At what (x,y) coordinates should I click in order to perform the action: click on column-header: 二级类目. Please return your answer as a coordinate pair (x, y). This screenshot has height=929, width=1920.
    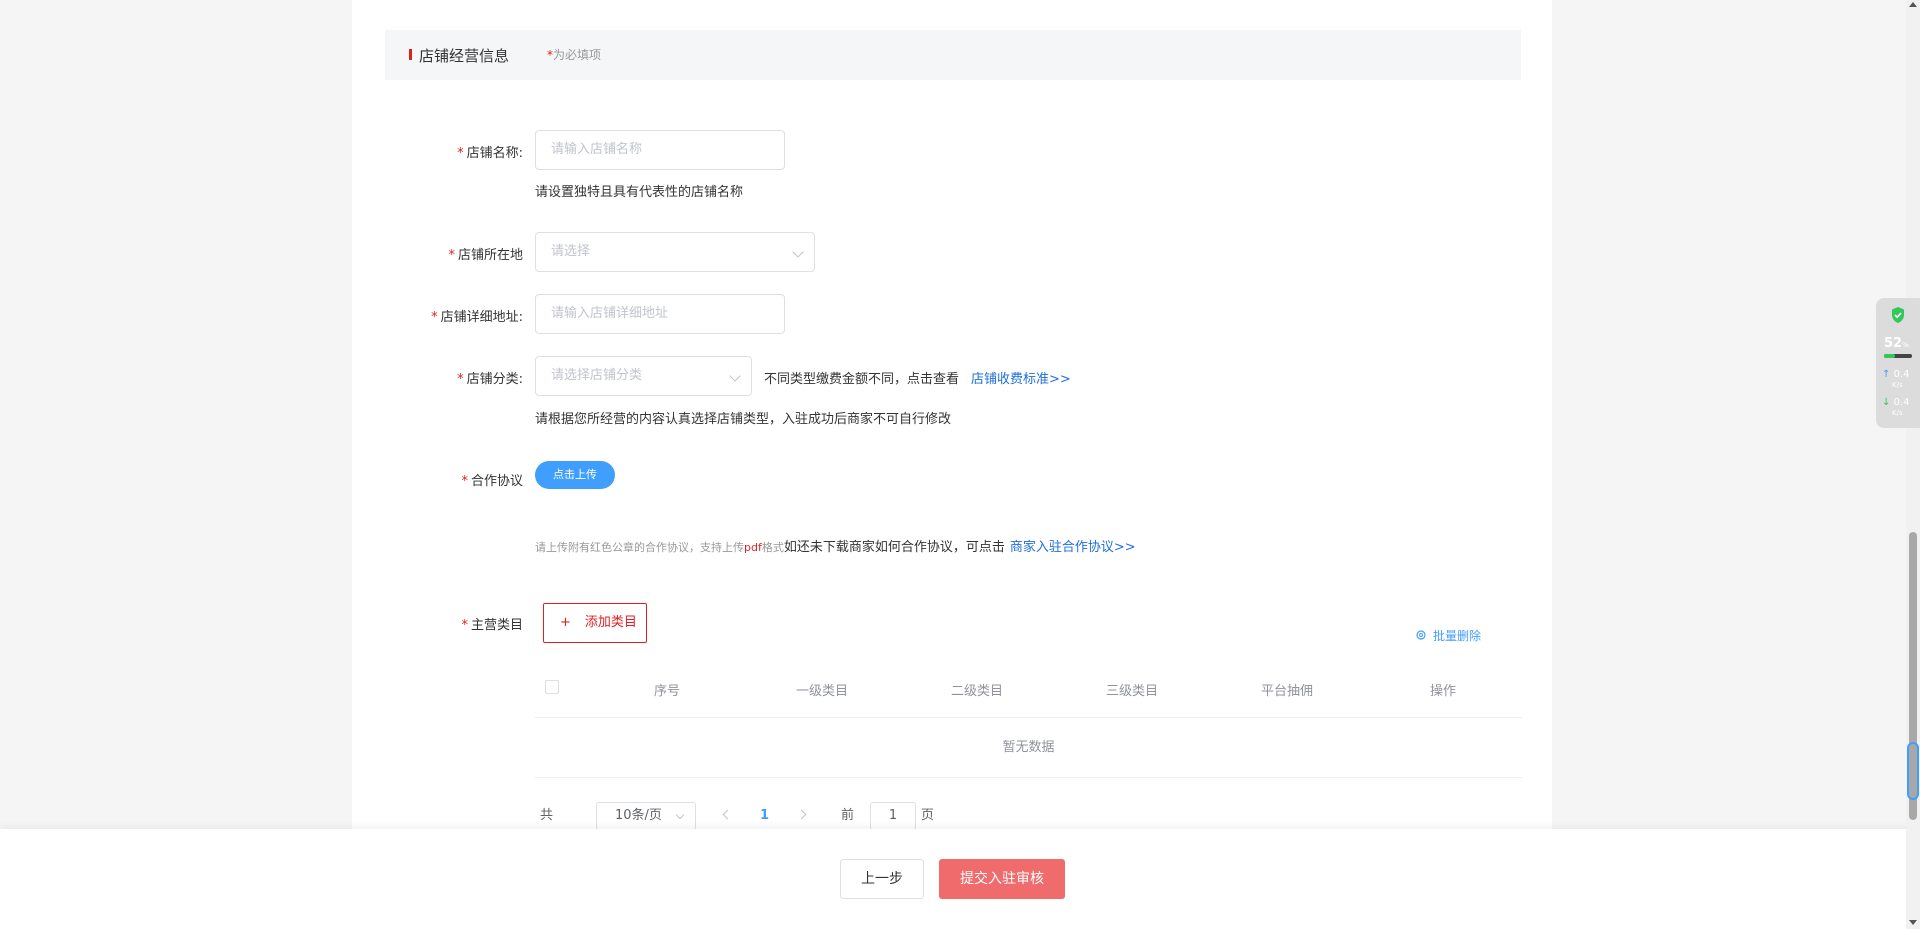
    Looking at the image, I should click on (977, 691).